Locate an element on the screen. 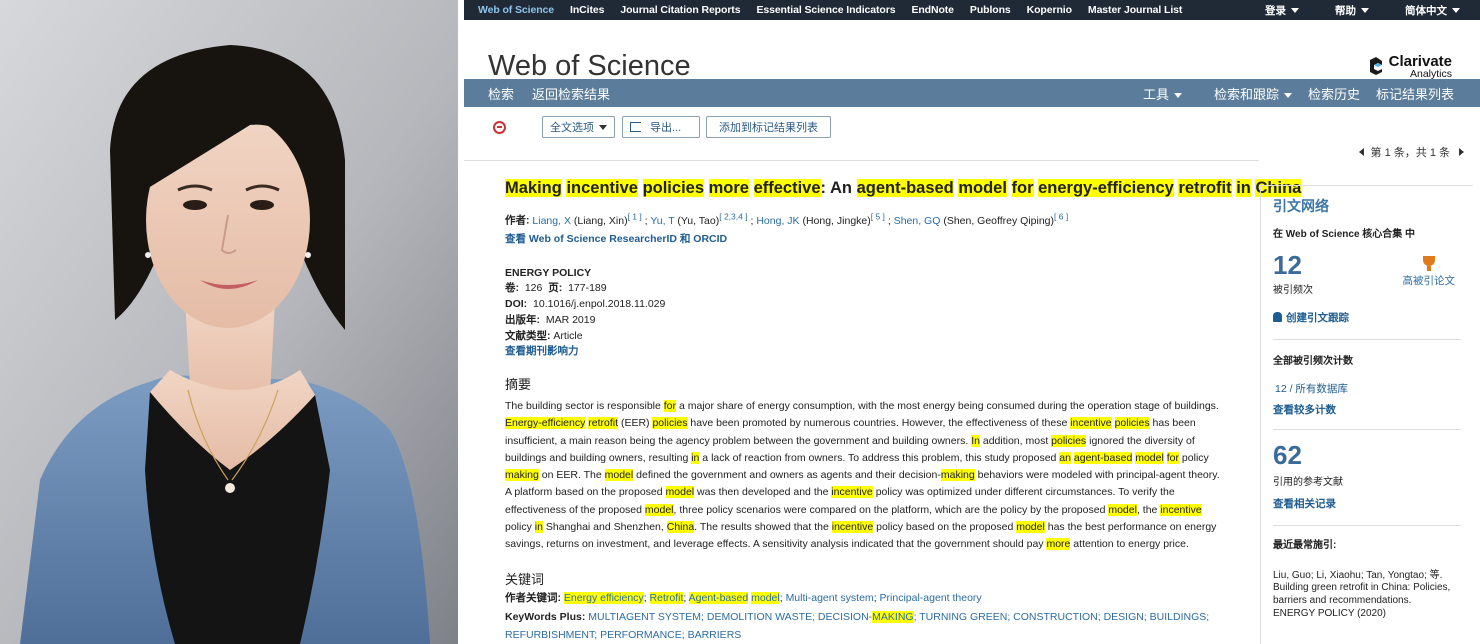 Image resolution: width=1480 pixels, height=644 pixels. pub-date-value: MAR 2019 is located at coordinates (570, 319).